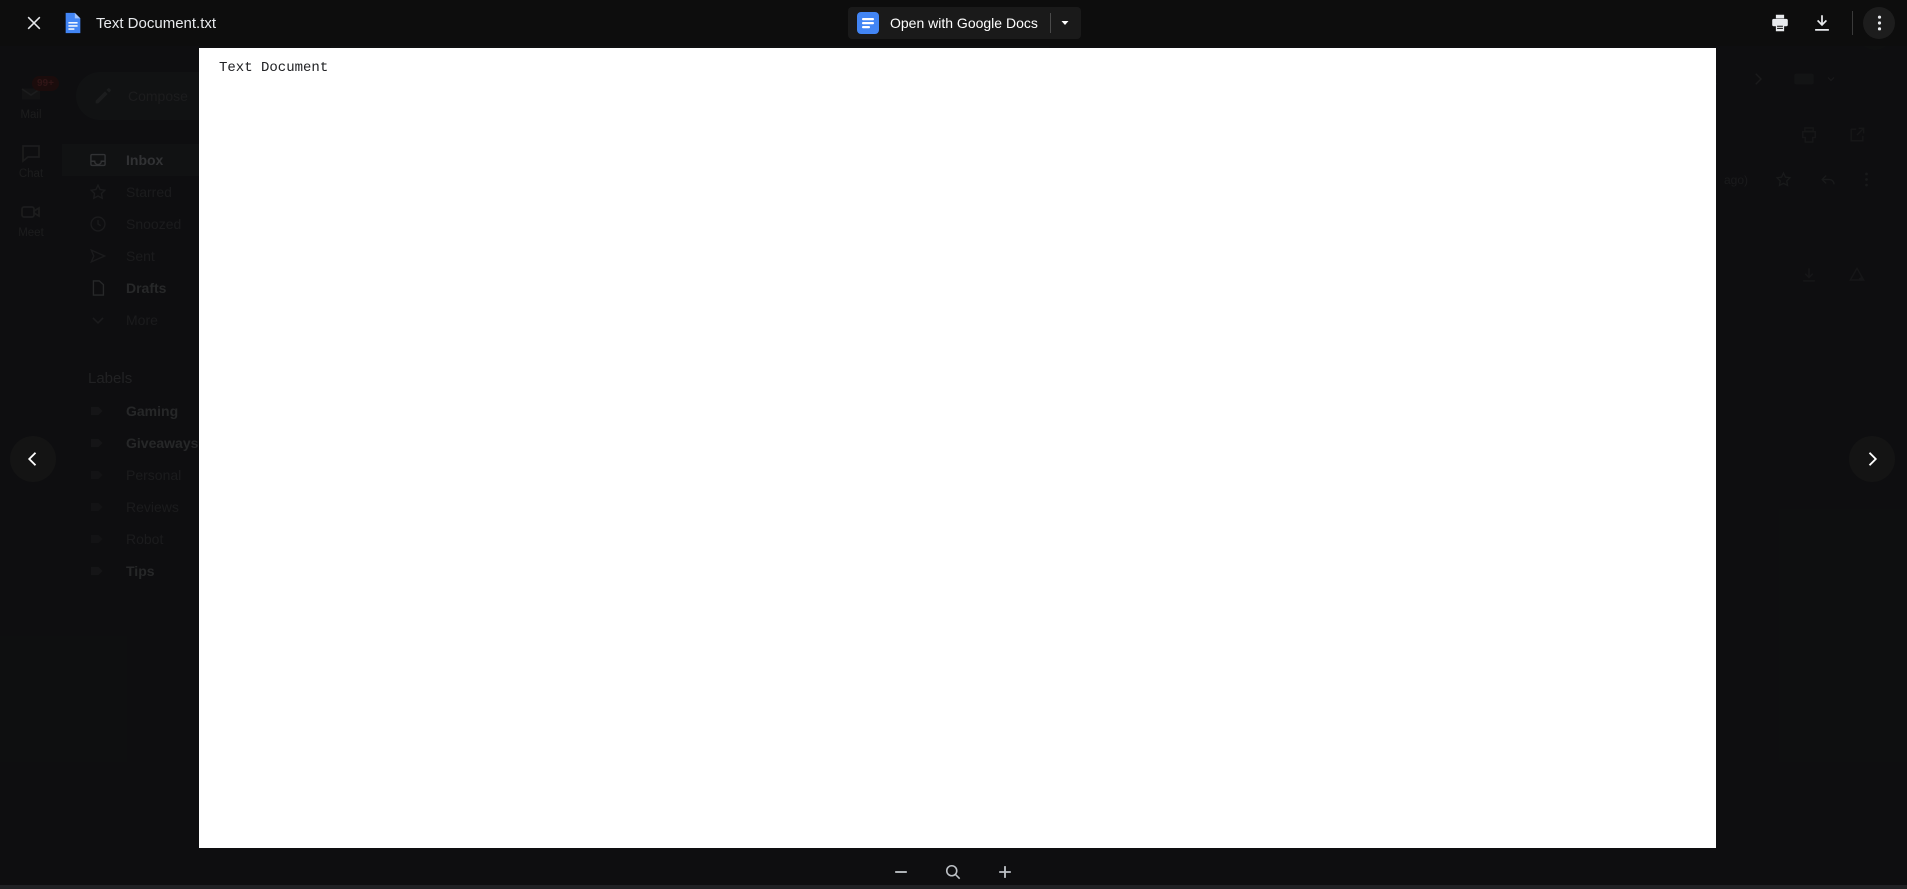 The height and width of the screenshot is (889, 1907). What do you see at coordinates (156, 23) in the screenshot?
I see `preview-filename: Text Document.txt` at bounding box center [156, 23].